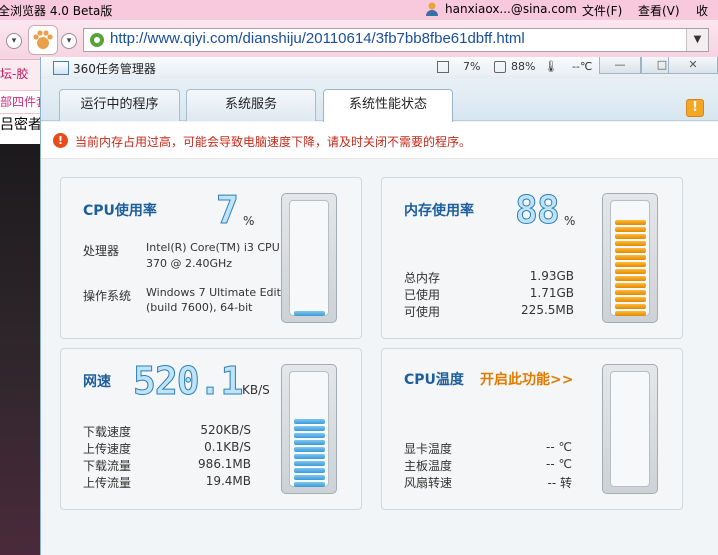 This screenshot has width=718, height=555. I want to click on browser-title: 安全浏览器 4.0 Beta版, so click(56, 11).